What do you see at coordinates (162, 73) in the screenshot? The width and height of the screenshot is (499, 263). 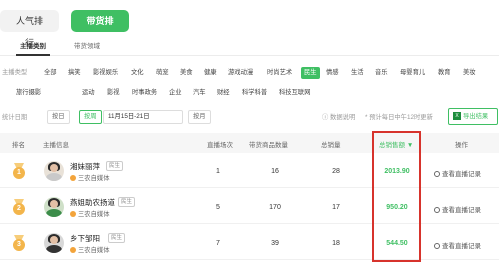 I see `category-chip: 萌宠` at bounding box center [162, 73].